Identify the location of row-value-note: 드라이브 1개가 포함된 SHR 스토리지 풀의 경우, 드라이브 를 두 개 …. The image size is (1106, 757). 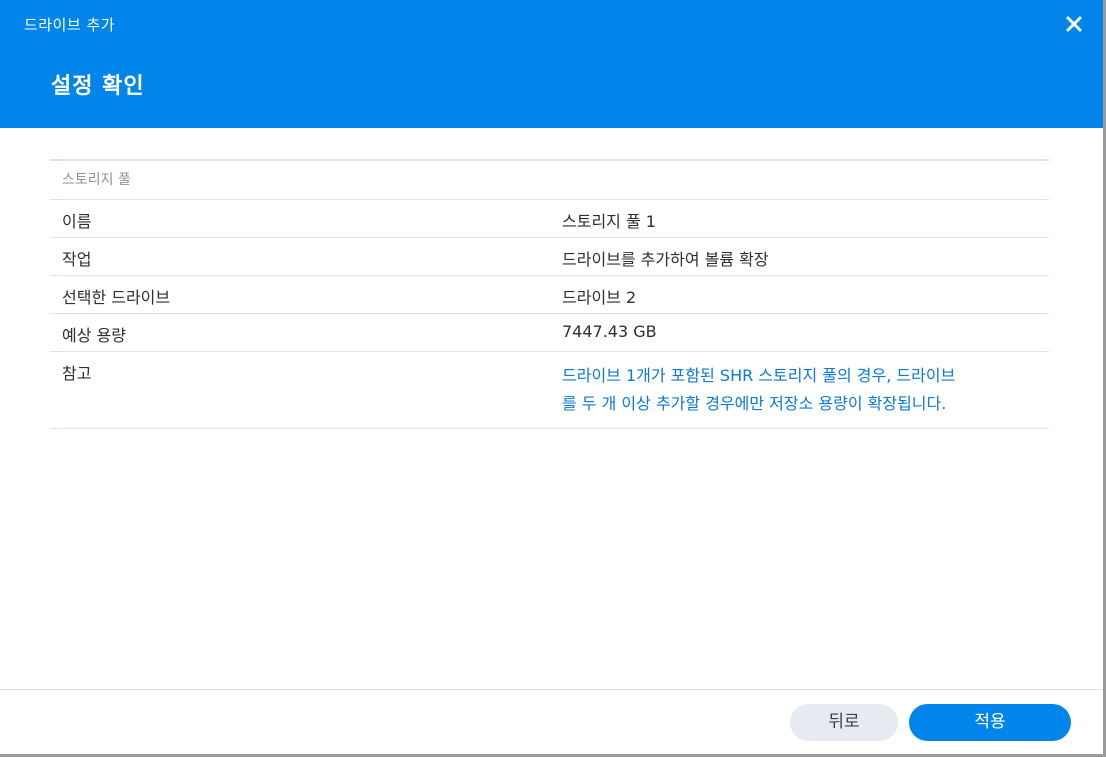
(799, 390).